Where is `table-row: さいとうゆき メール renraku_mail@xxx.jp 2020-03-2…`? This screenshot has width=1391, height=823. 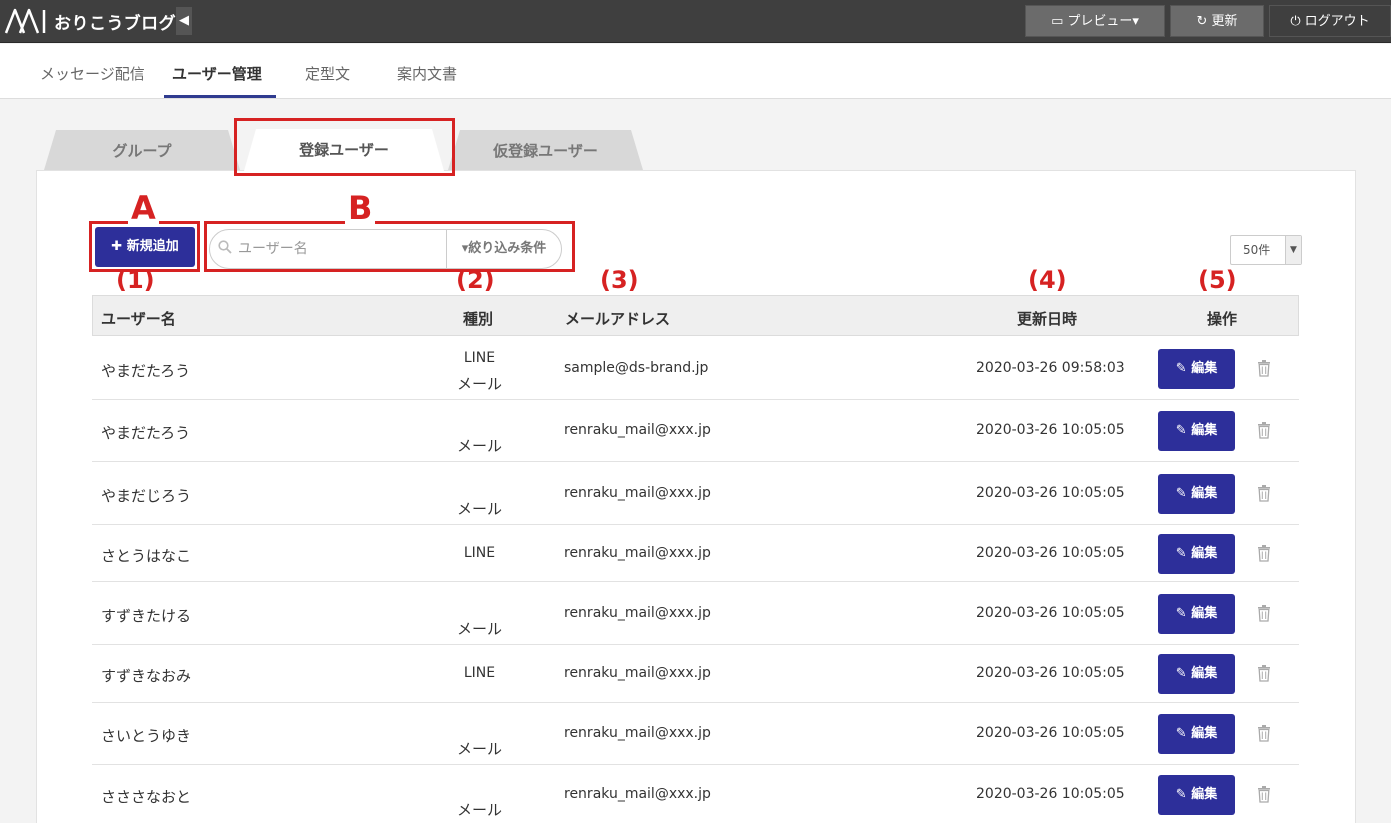
table-row: さいとうゆき メール renraku_mail@xxx.jp 2020-03-2… is located at coordinates (695, 734).